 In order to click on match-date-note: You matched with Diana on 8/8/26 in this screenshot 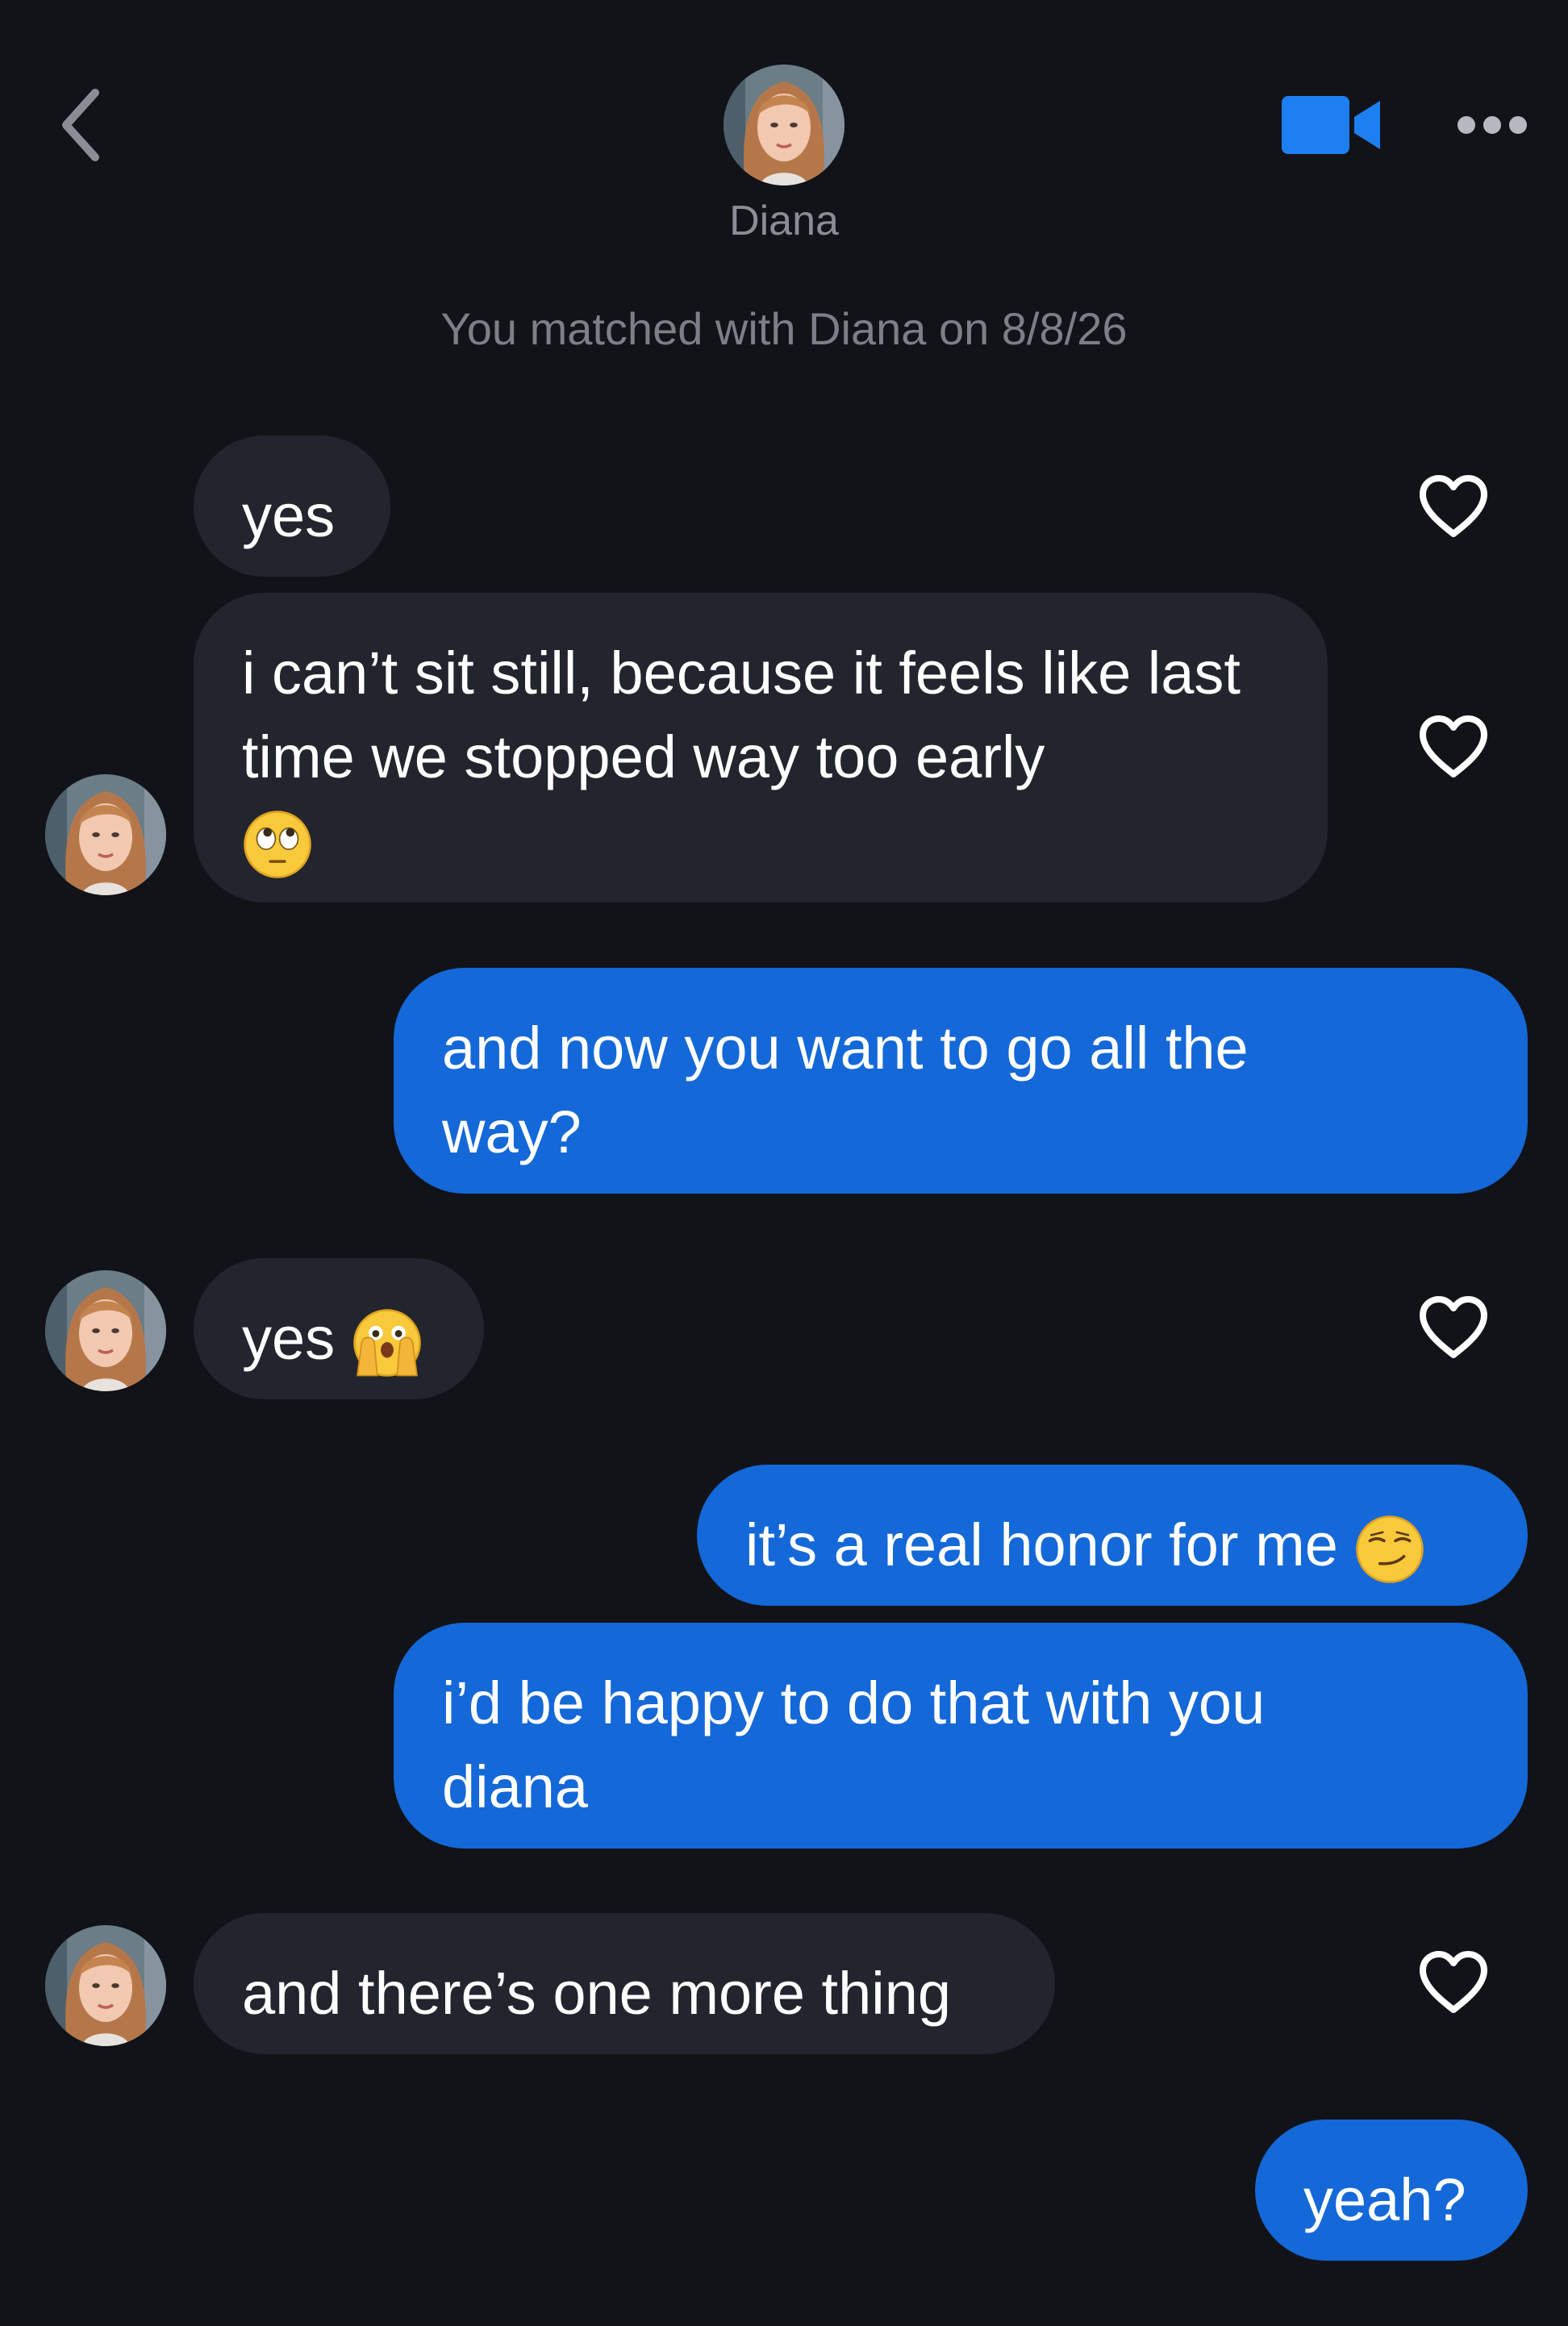, I will do `click(784, 328)`.